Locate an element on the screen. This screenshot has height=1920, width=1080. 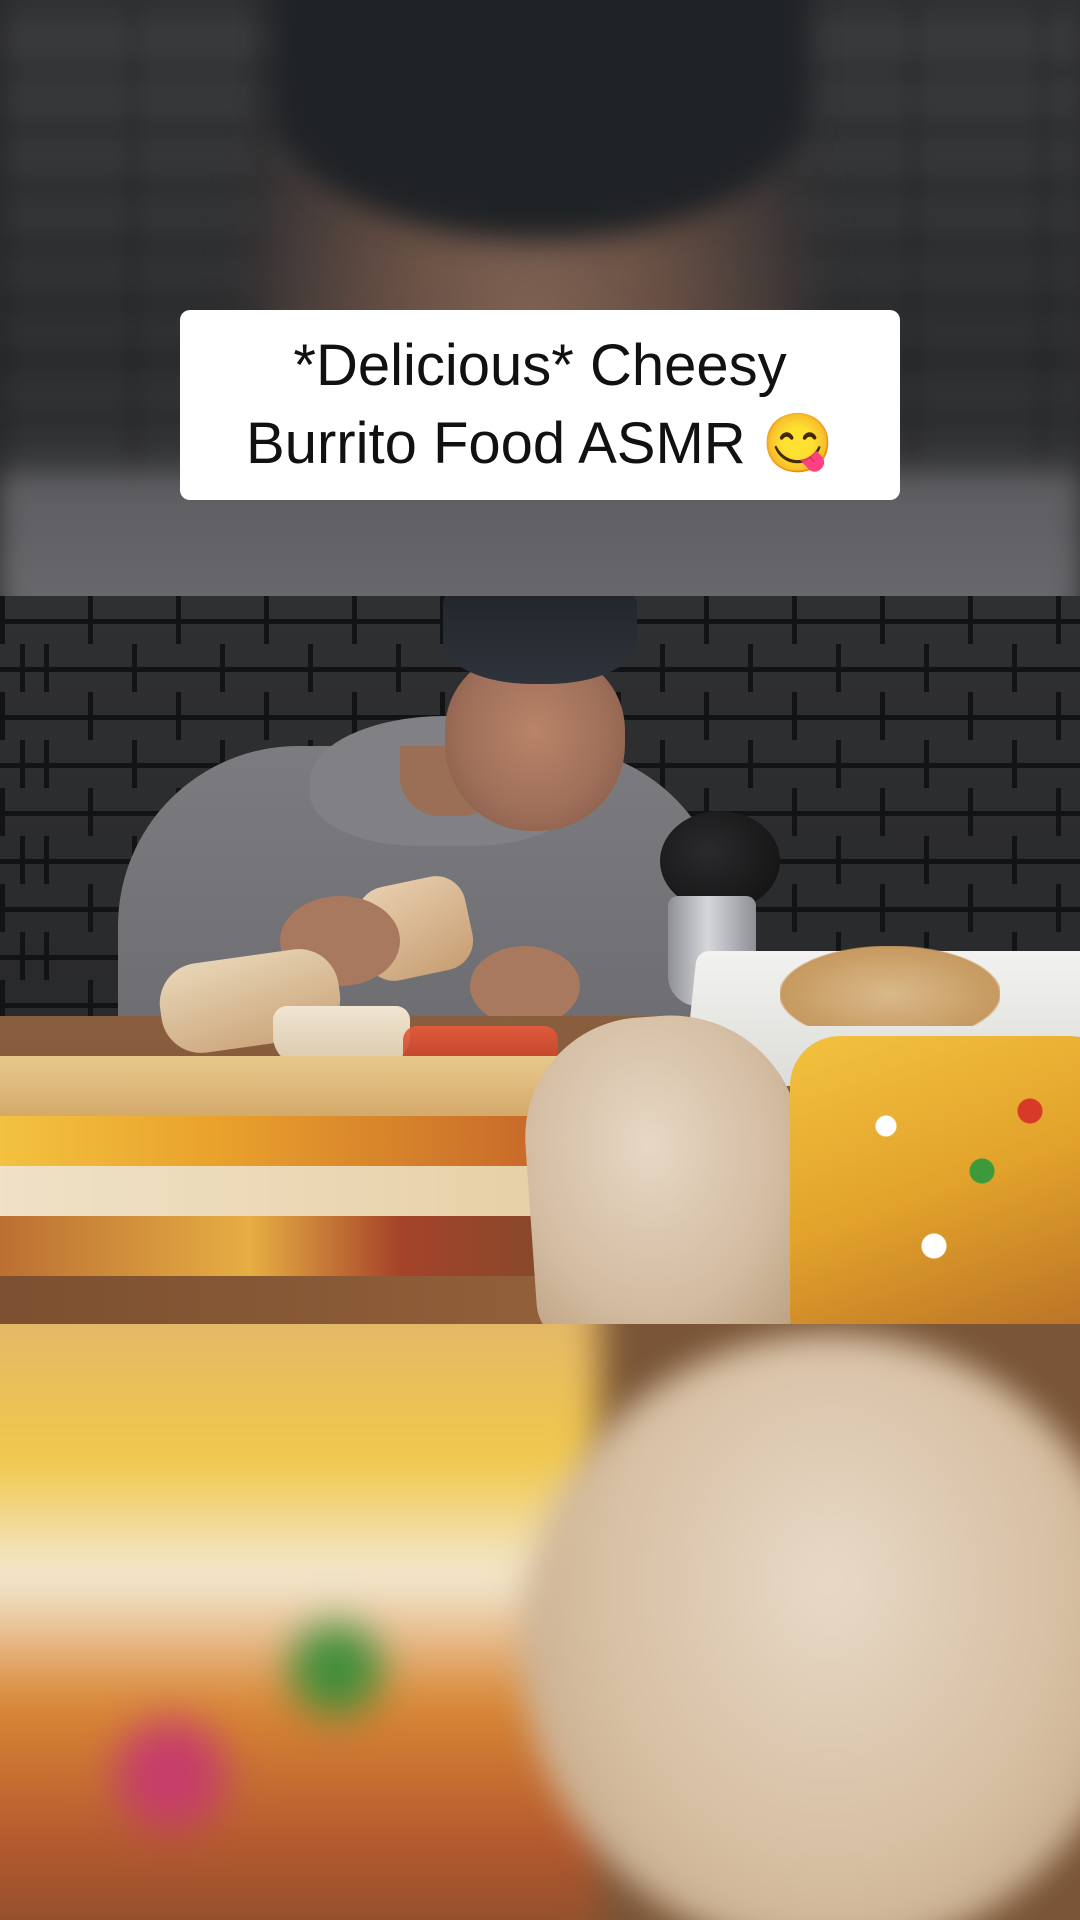
title-card: *Delicious* Cheesy Burrito Food ASMR 😋 is located at coordinates (540, 405).